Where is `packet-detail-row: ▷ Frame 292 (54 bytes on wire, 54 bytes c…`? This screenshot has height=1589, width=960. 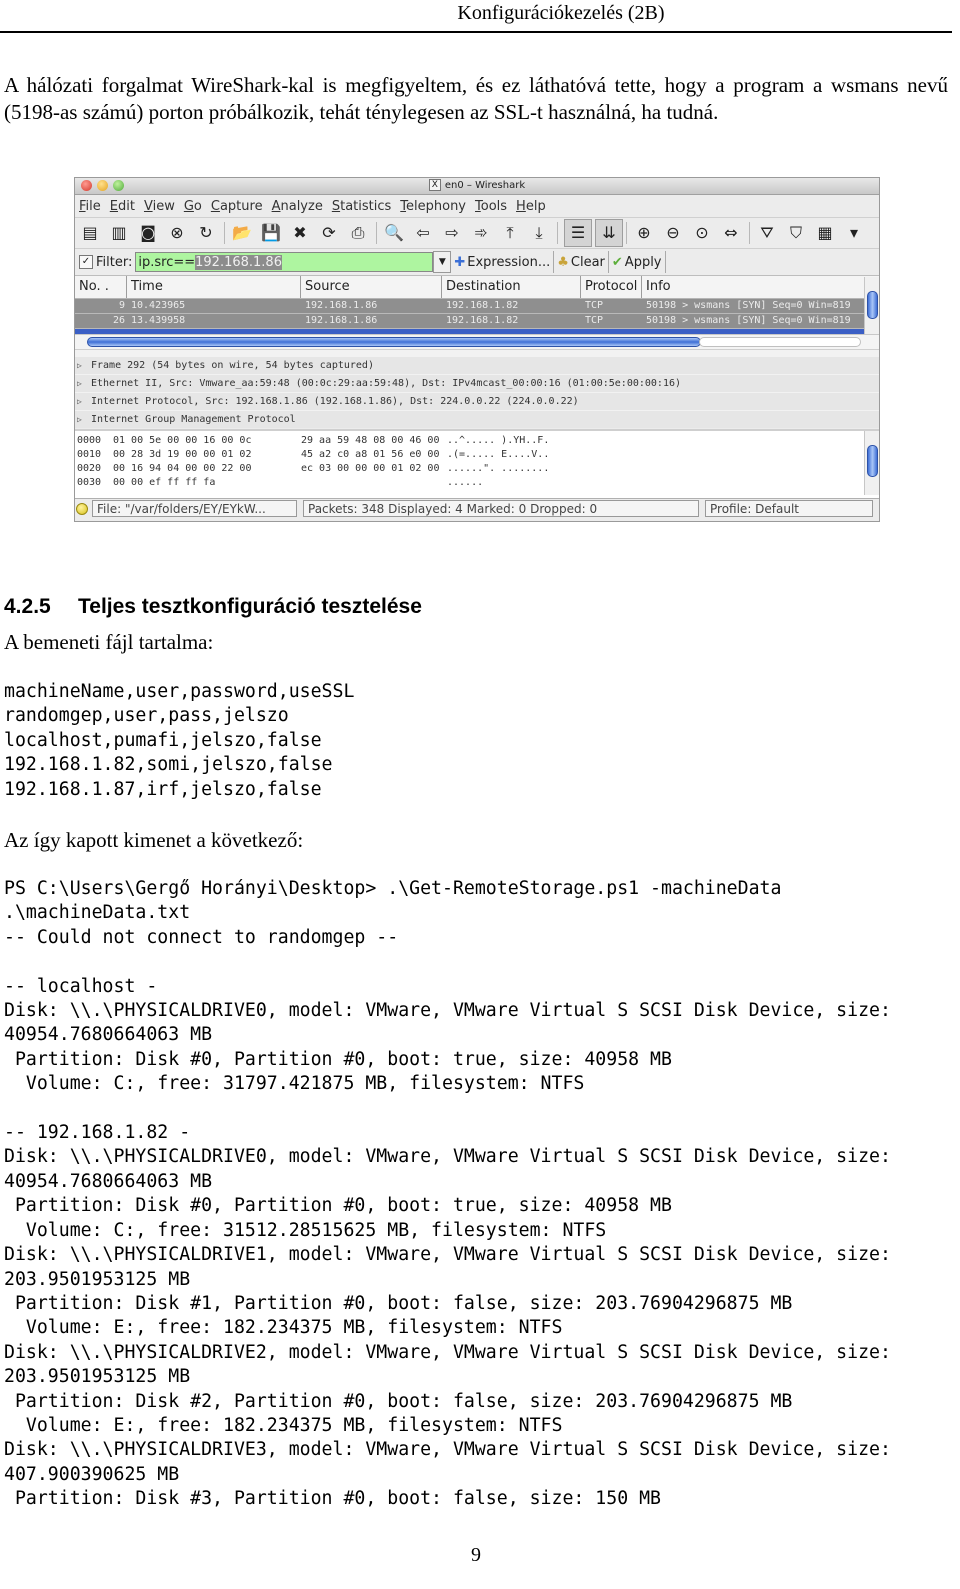 packet-detail-row: ▷ Frame 292 (54 bytes on wire, 54 bytes c… is located at coordinates (477, 365).